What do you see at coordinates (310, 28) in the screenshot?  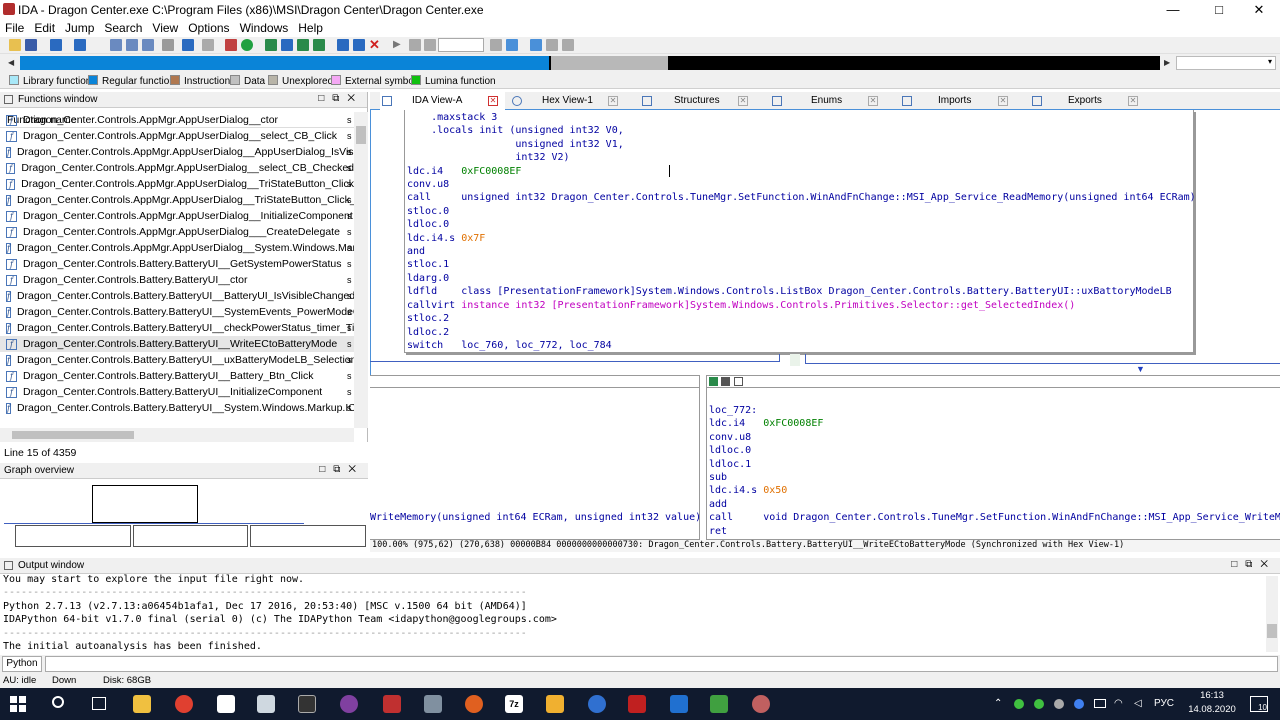 I see `menu-help: Help` at bounding box center [310, 28].